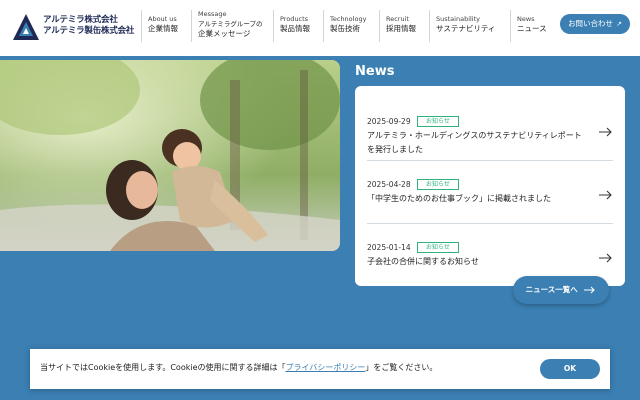 The width and height of the screenshot is (640, 400). What do you see at coordinates (295, 28) in the screenshot?
I see `nav-jp-label: 製品情報` at bounding box center [295, 28].